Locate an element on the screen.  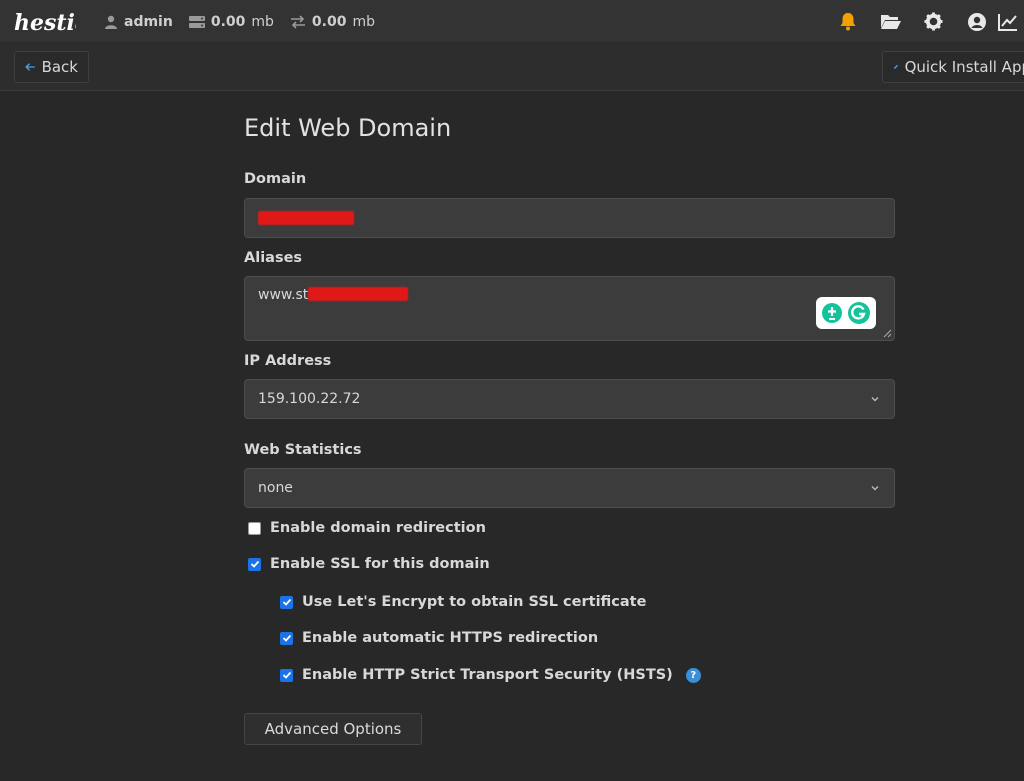
bandwidth-unit: mb is located at coordinates (363, 21).